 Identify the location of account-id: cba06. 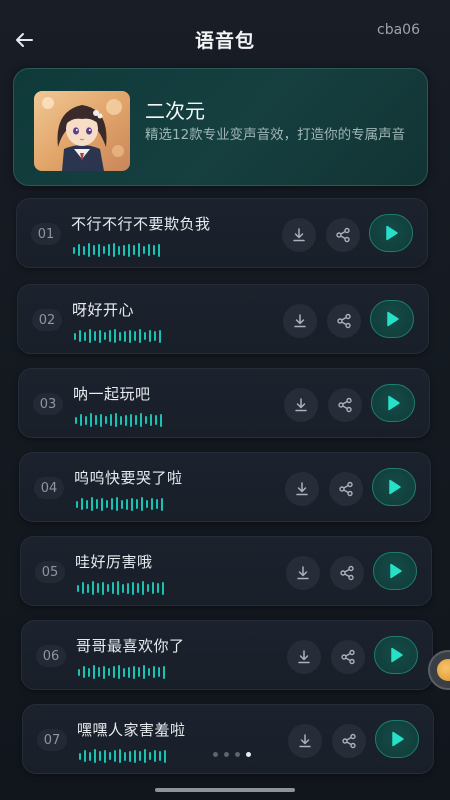
(398, 30).